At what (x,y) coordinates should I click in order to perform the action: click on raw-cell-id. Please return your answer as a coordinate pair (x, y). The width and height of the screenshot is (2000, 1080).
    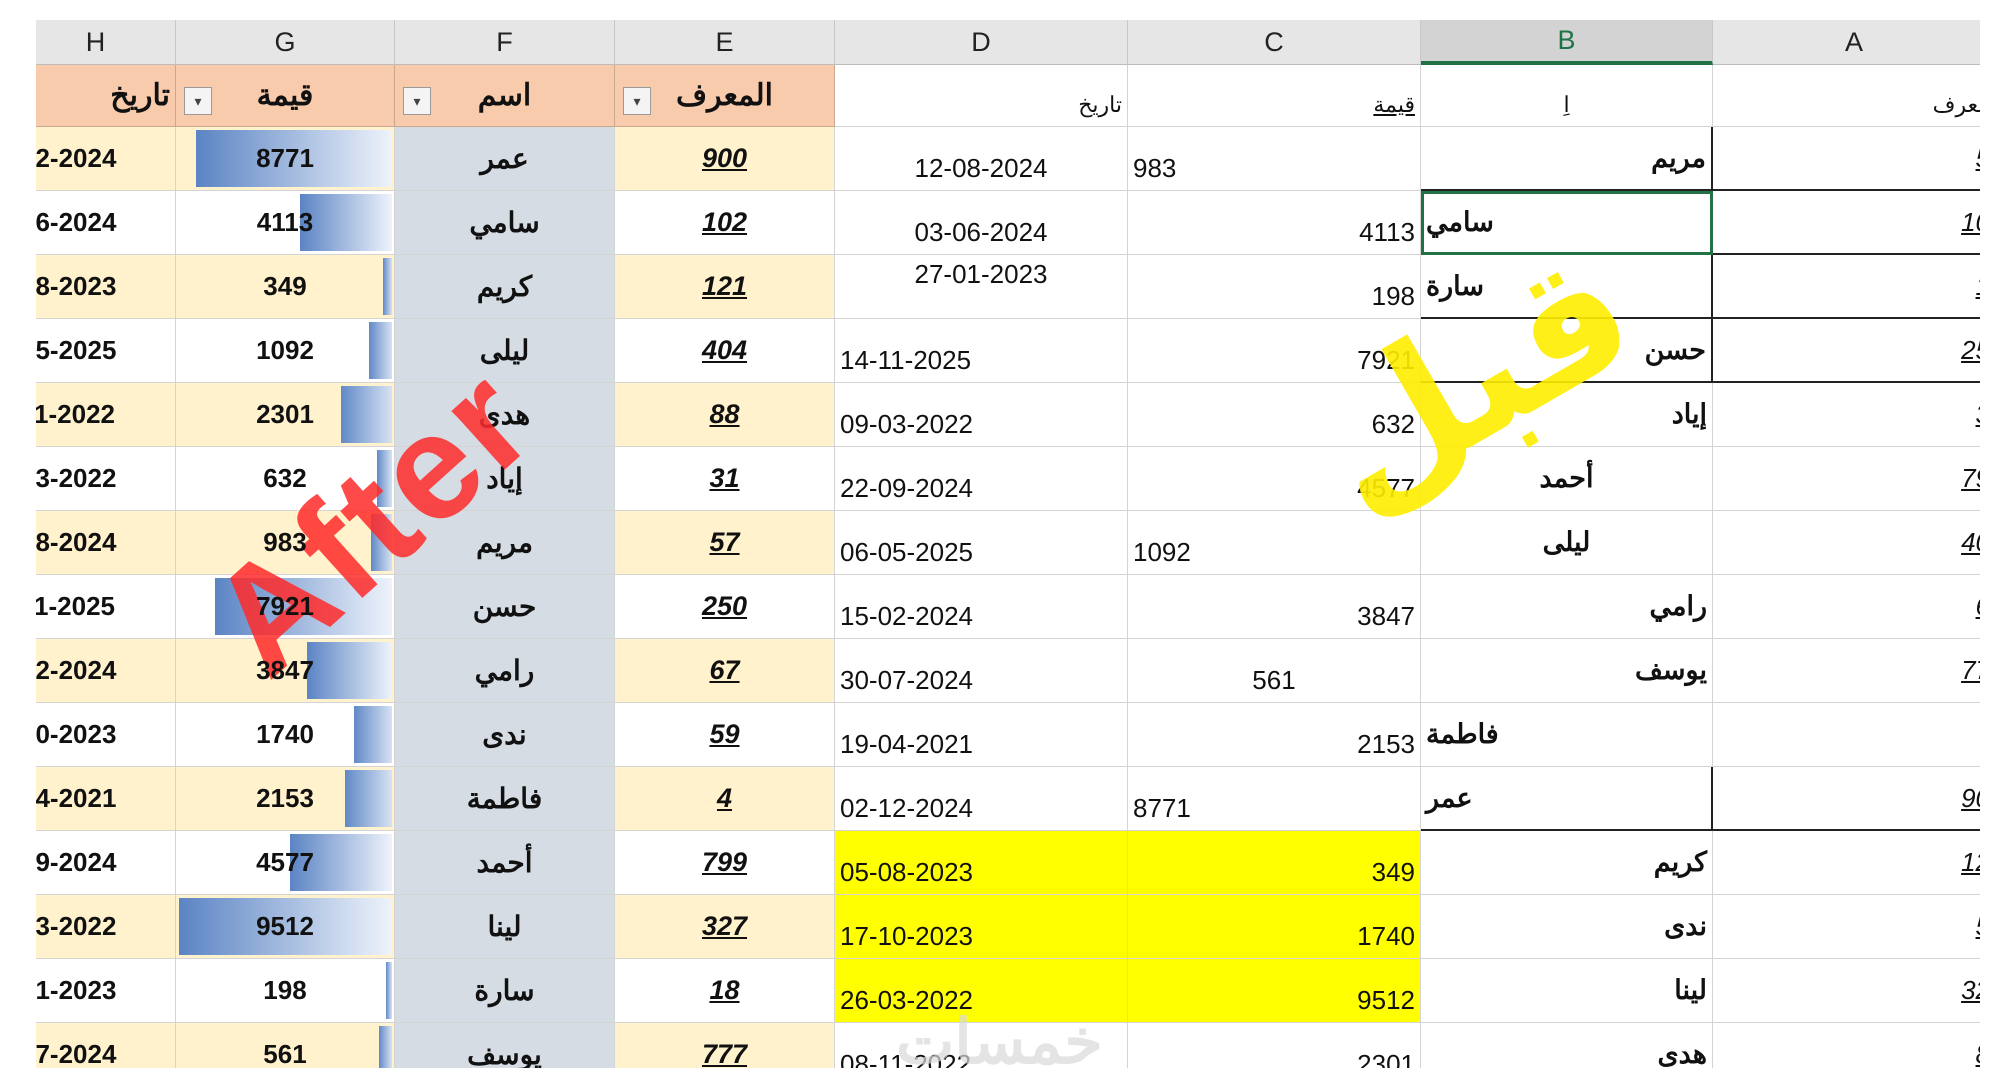
    Looking at the image, I should click on (1846, 735).